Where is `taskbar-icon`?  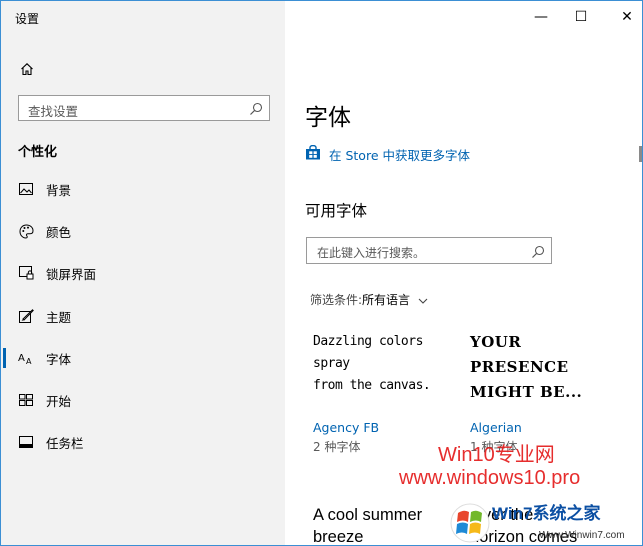 taskbar-icon is located at coordinates (26, 442).